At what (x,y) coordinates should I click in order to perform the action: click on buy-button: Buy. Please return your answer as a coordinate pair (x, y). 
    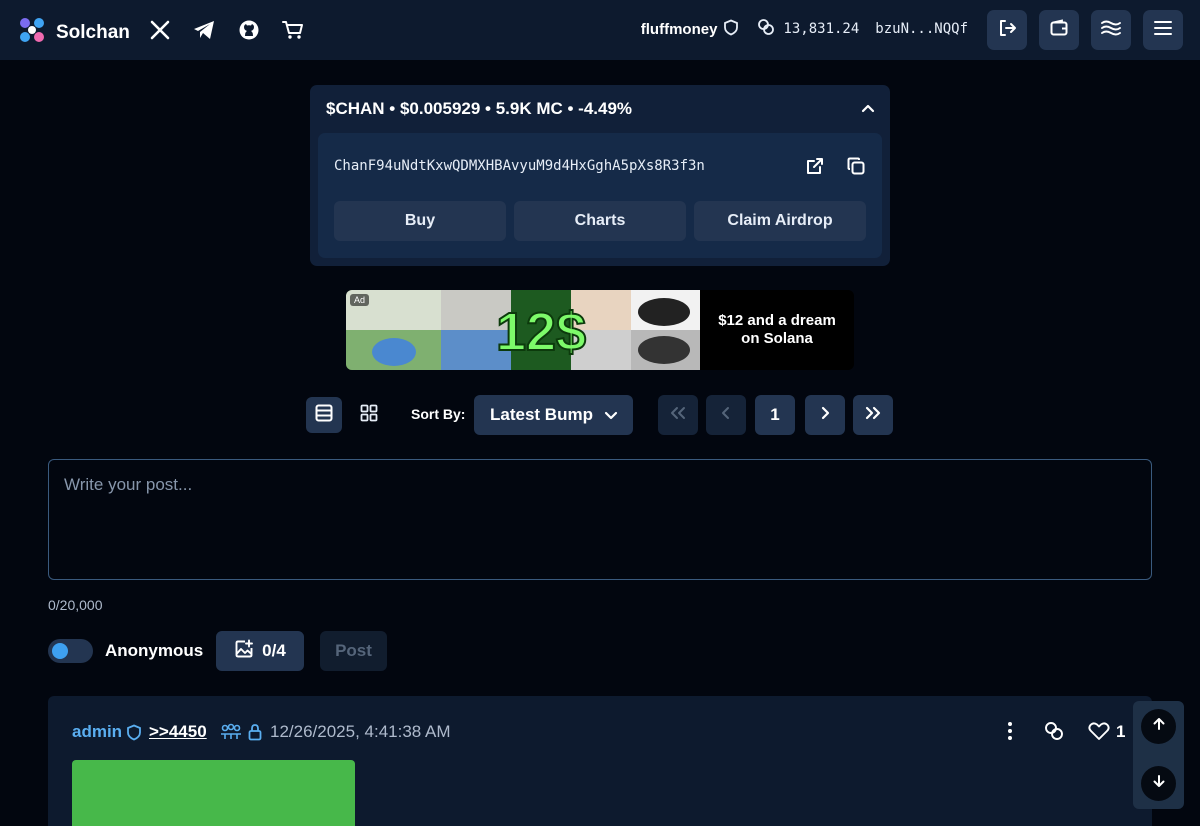
    Looking at the image, I should click on (420, 221).